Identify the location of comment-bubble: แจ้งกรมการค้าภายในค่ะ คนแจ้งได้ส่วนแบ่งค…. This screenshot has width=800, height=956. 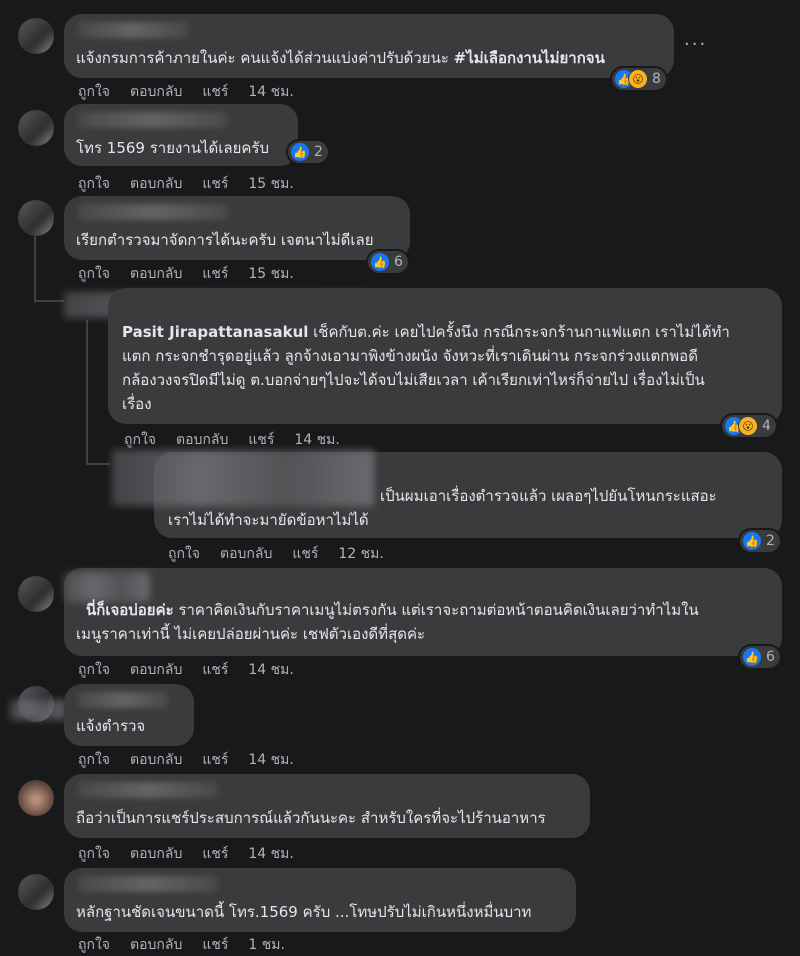
(369, 46).